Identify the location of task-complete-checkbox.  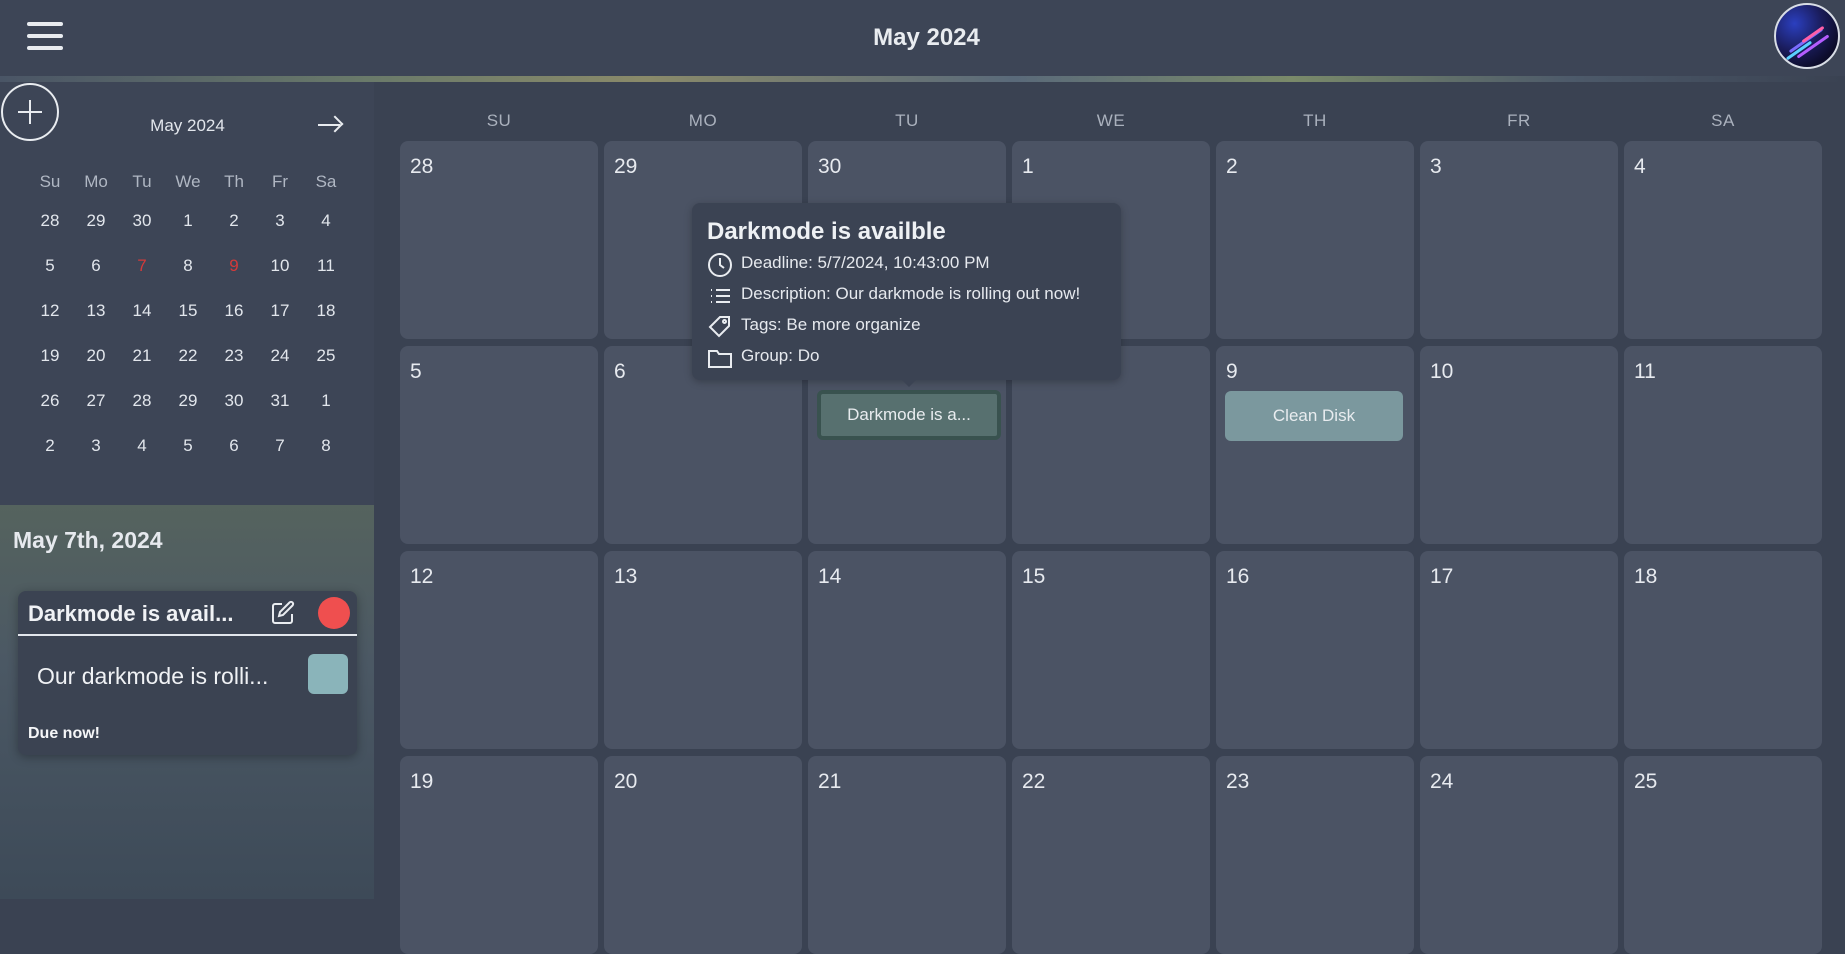
(328, 674).